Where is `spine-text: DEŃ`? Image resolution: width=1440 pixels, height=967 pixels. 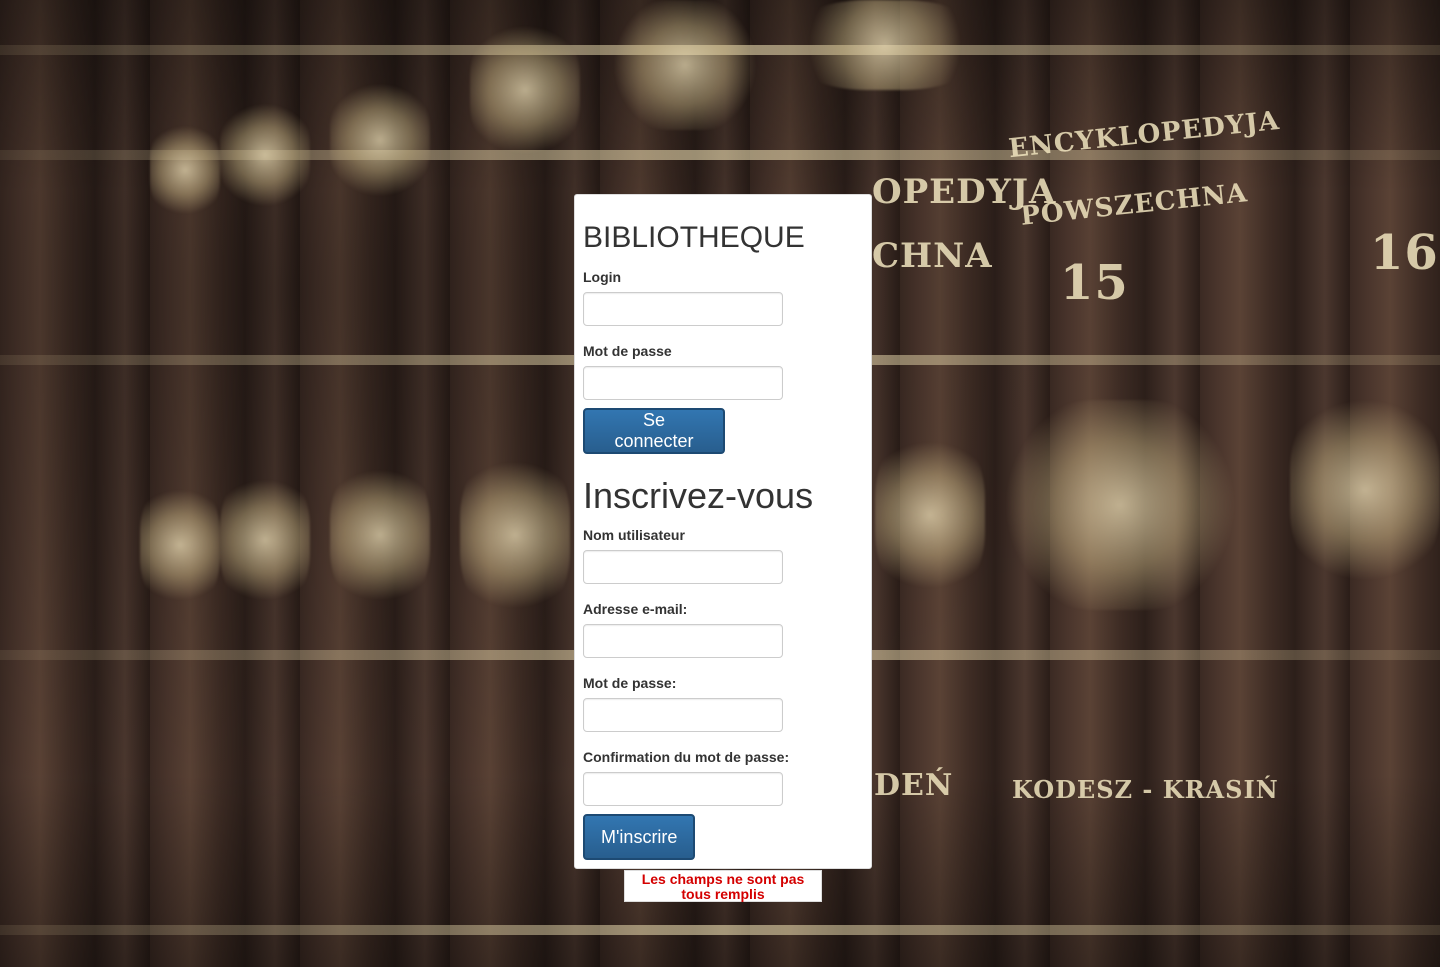
spine-text: DEŃ is located at coordinates (914, 785).